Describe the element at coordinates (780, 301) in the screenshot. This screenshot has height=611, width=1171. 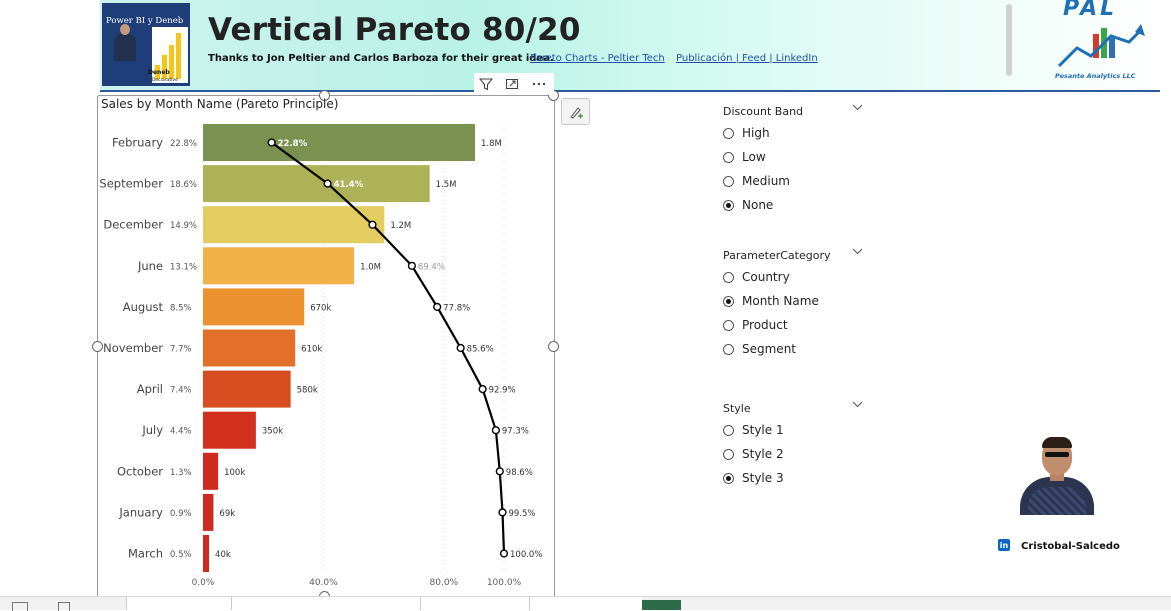
I see `slicer-option-label: Month Name` at that location.